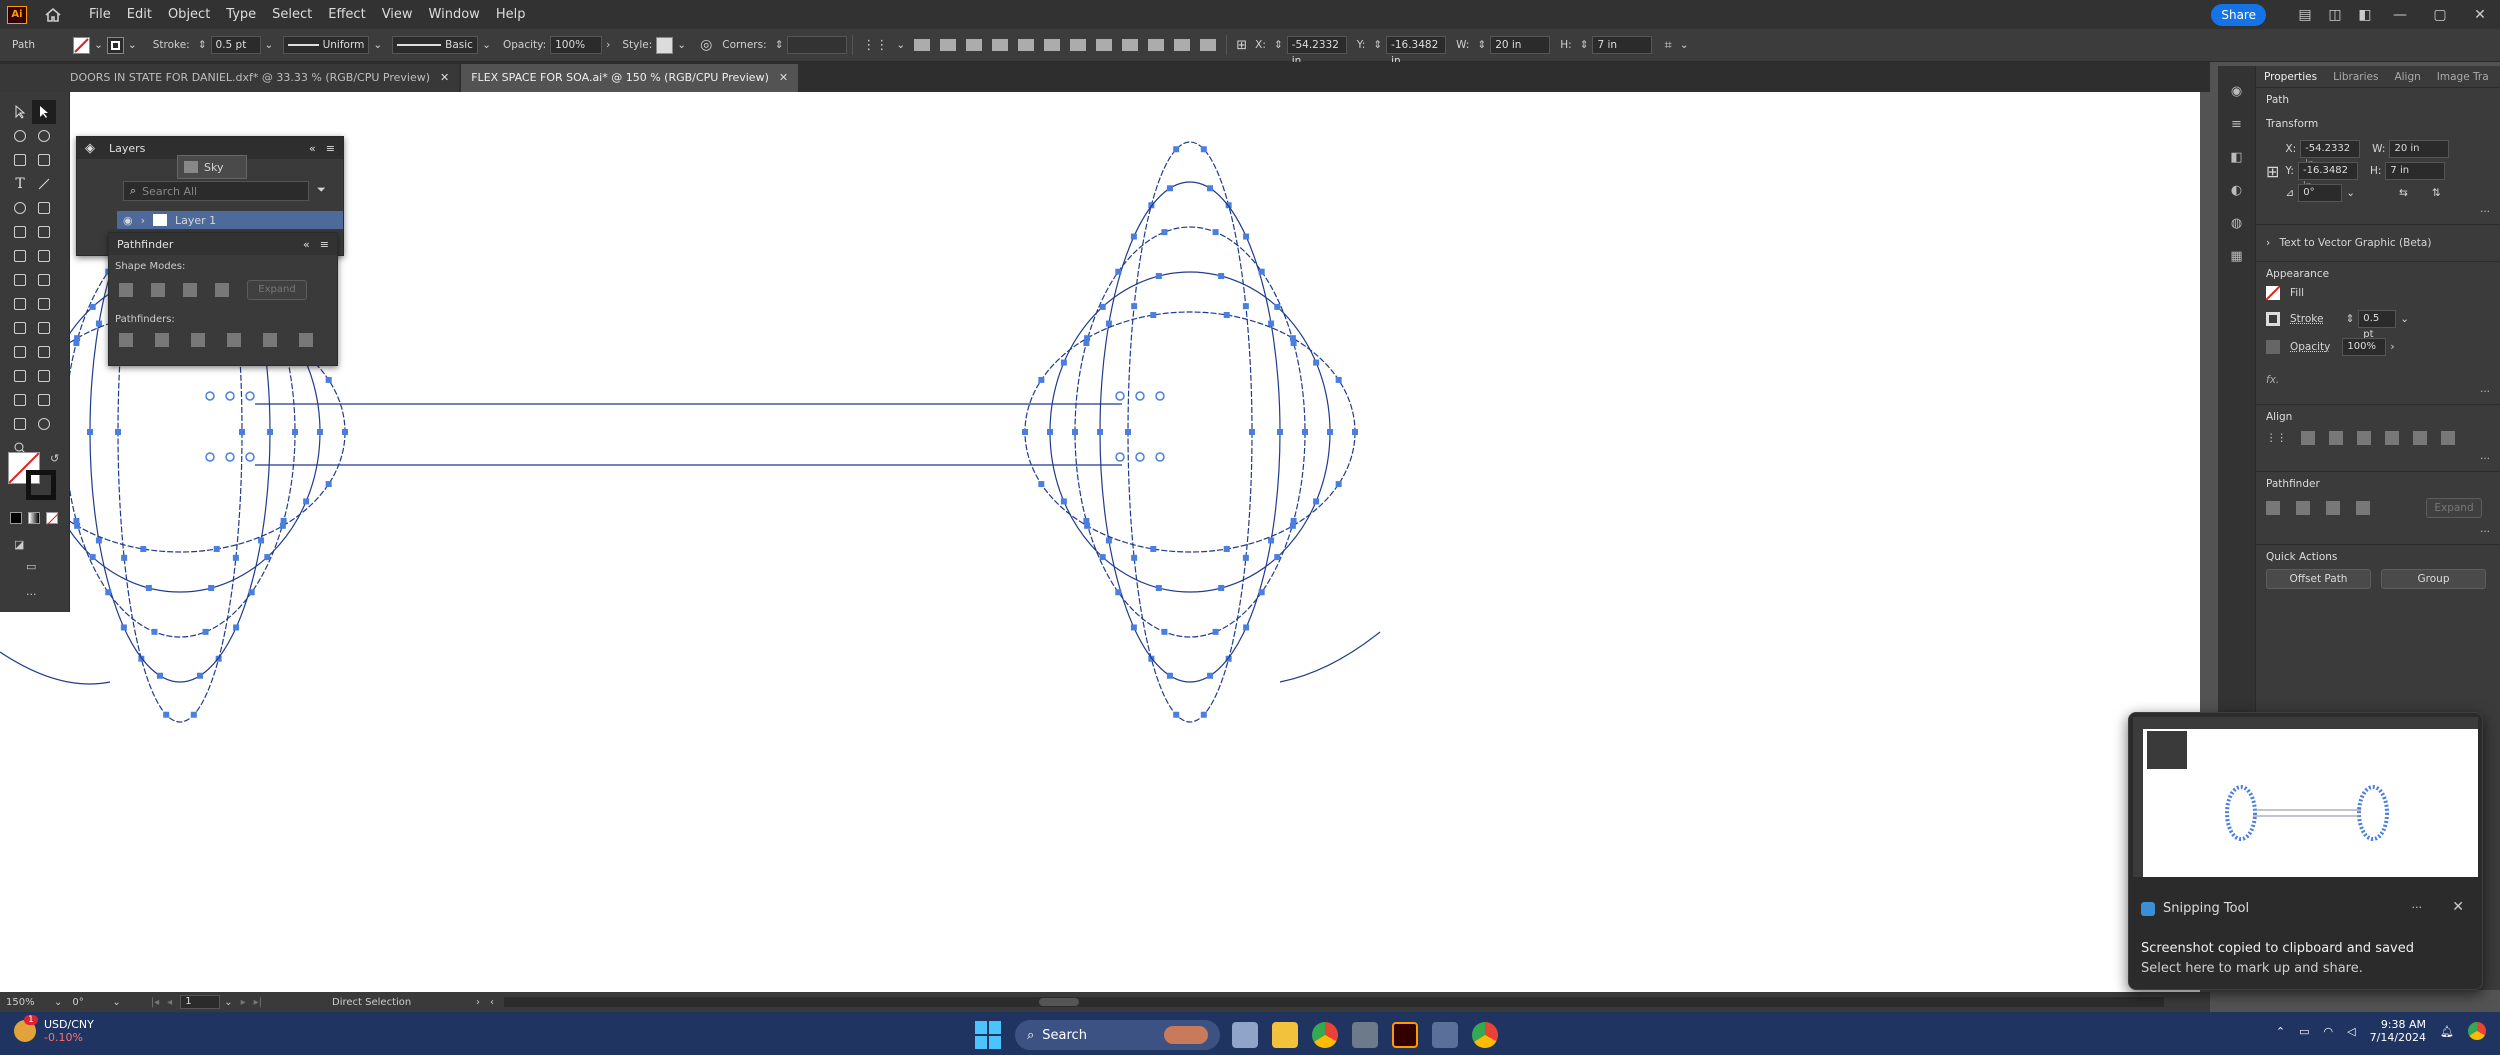 Image resolution: width=2500 pixels, height=1055 pixels. I want to click on style-swatch, so click(665, 45).